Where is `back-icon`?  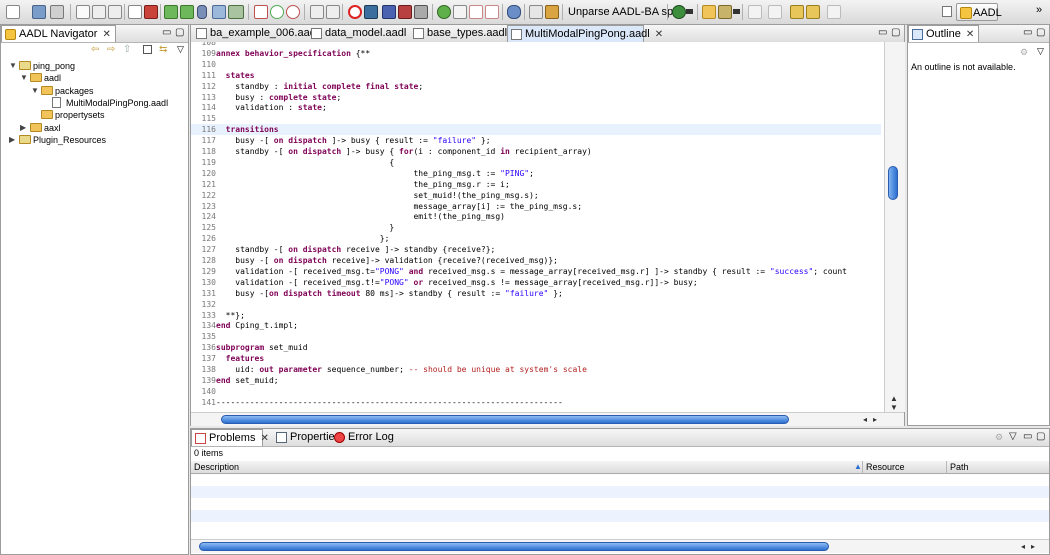 back-icon is located at coordinates (813, 12).